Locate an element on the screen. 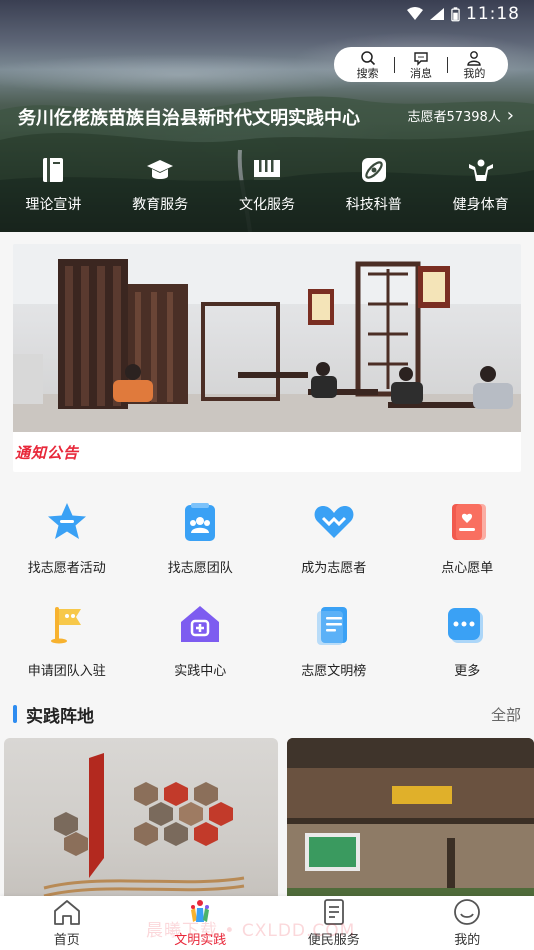 Image resolution: width=534 pixels, height=950 pixels. top-actions: 搜索 消息 我的 is located at coordinates (421, 64).